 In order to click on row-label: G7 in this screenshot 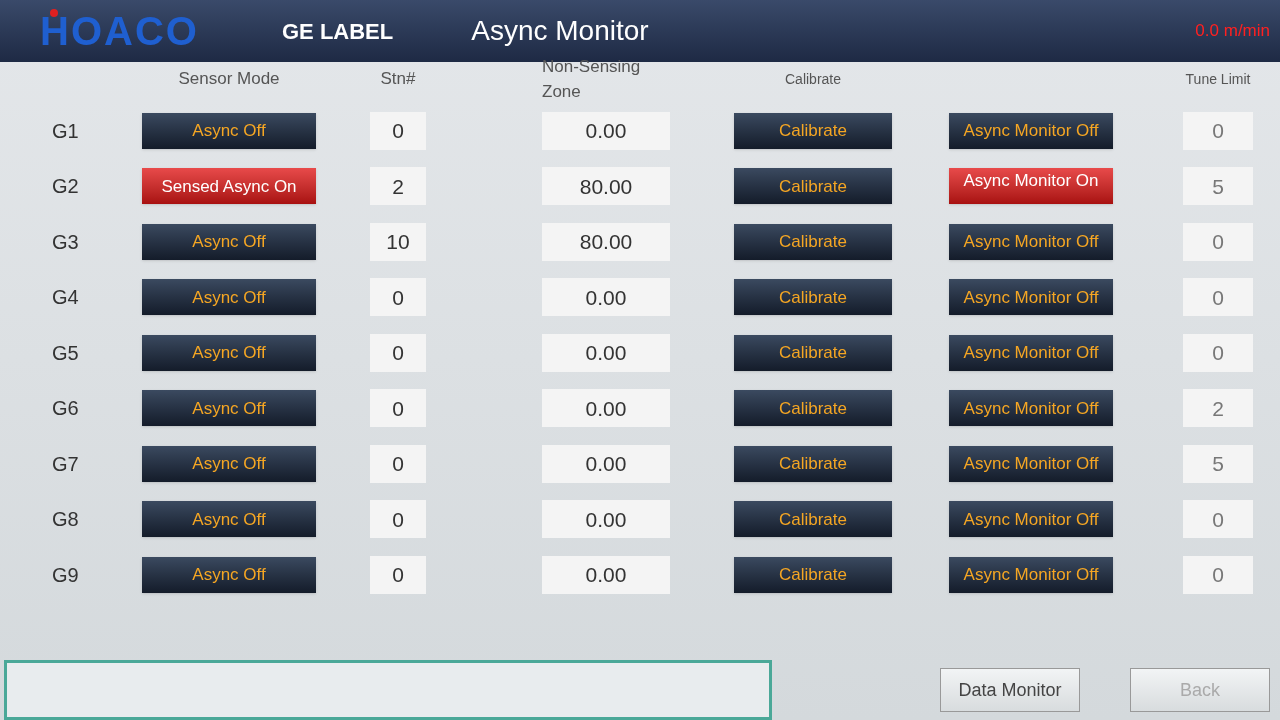, I will do `click(65, 463)`.